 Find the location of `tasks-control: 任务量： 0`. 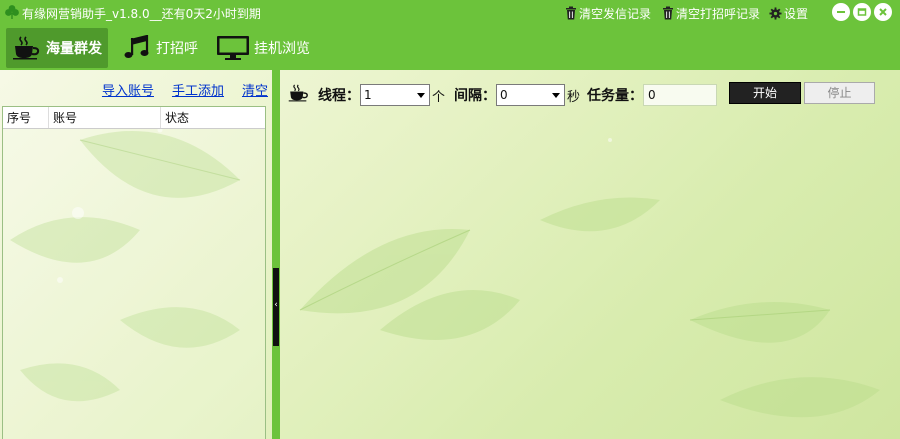

tasks-control: 任务量： 0 is located at coordinates (652, 95).